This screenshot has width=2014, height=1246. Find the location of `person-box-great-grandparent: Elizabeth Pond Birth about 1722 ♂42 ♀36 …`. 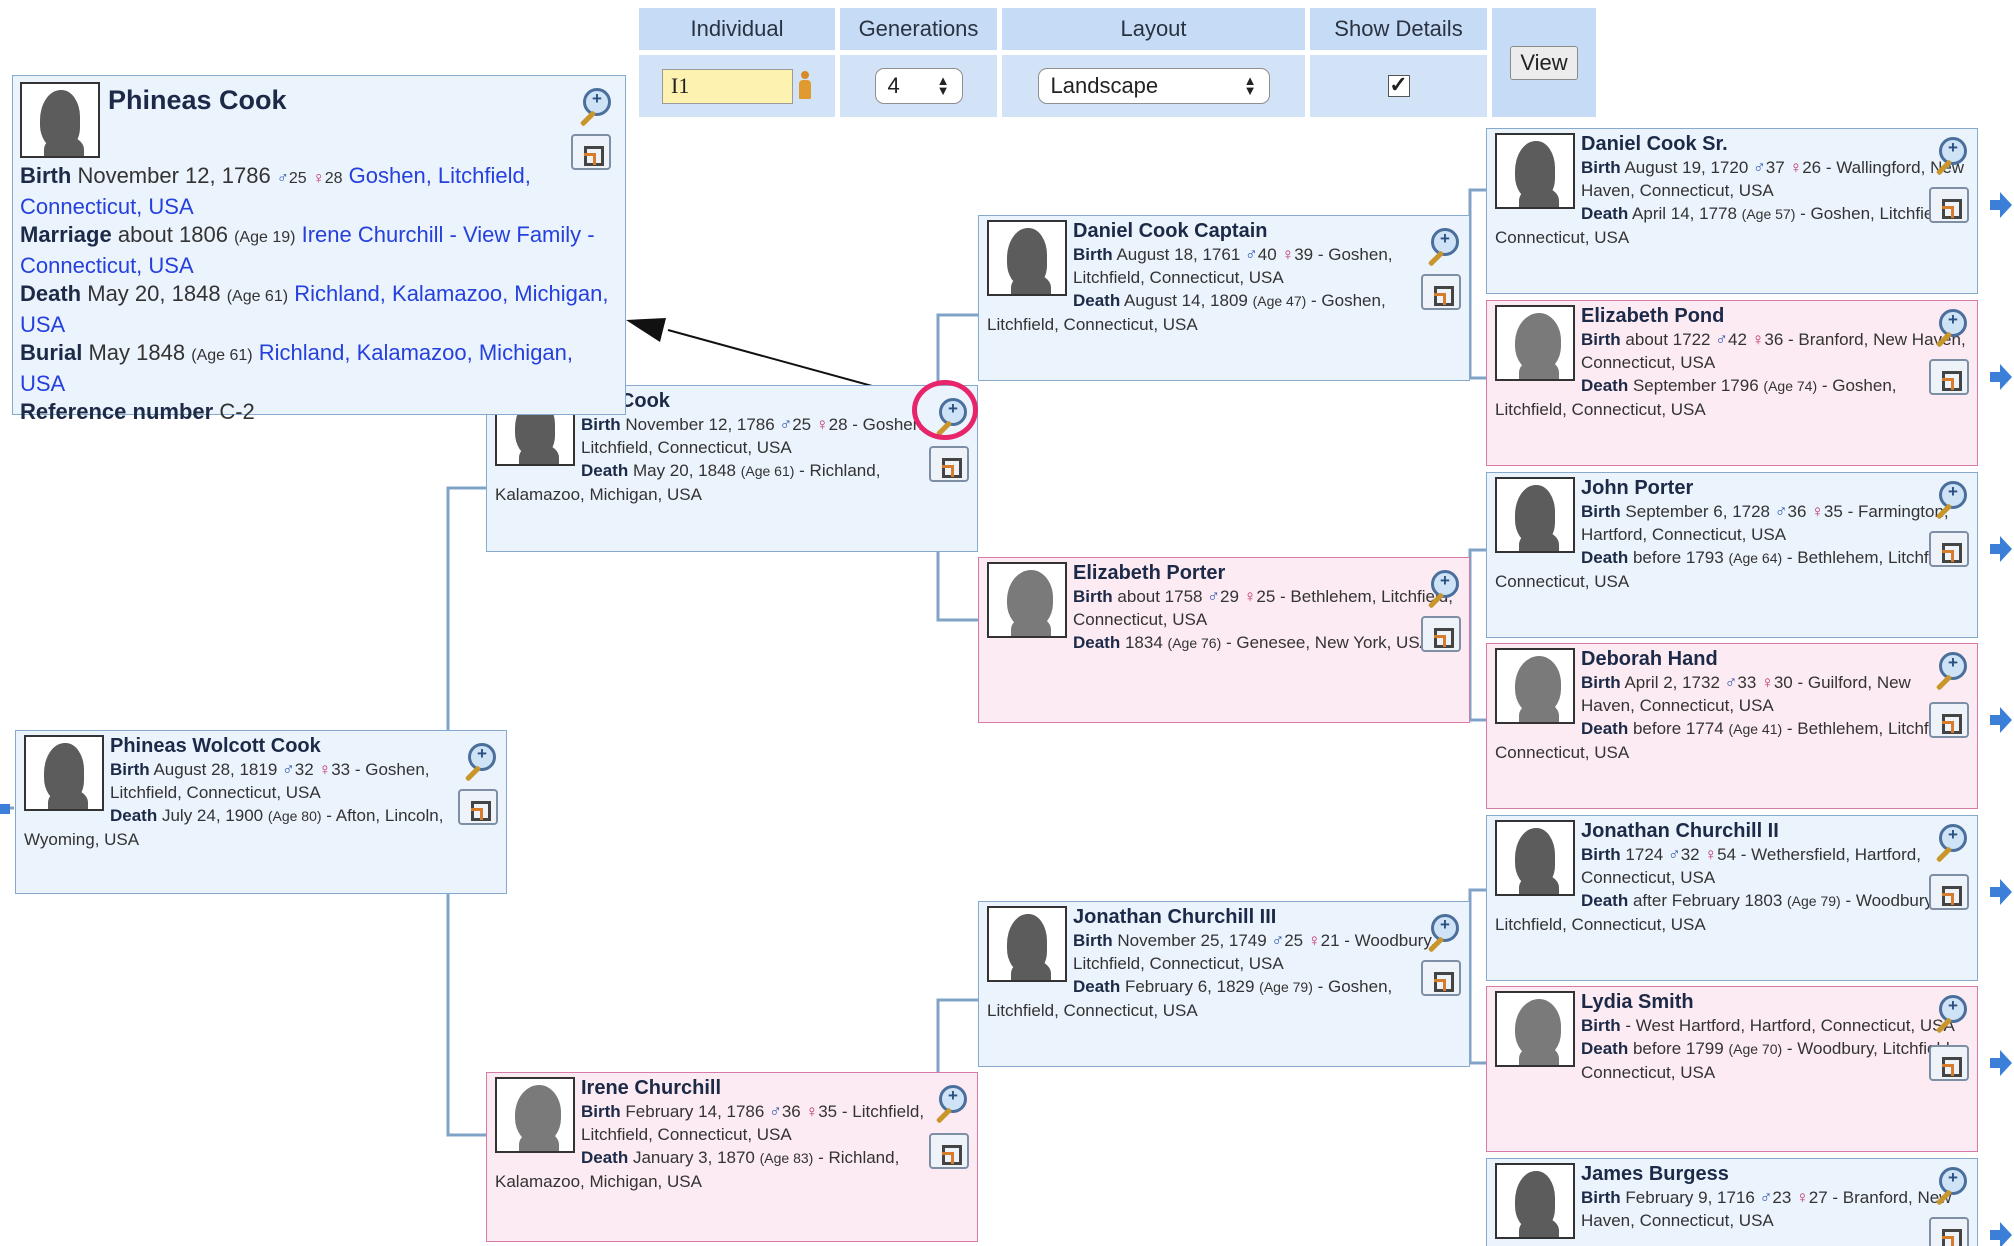

person-box-great-grandparent: Elizabeth Pond Birth about 1722 ♂42 ♀36 … is located at coordinates (1732, 383).